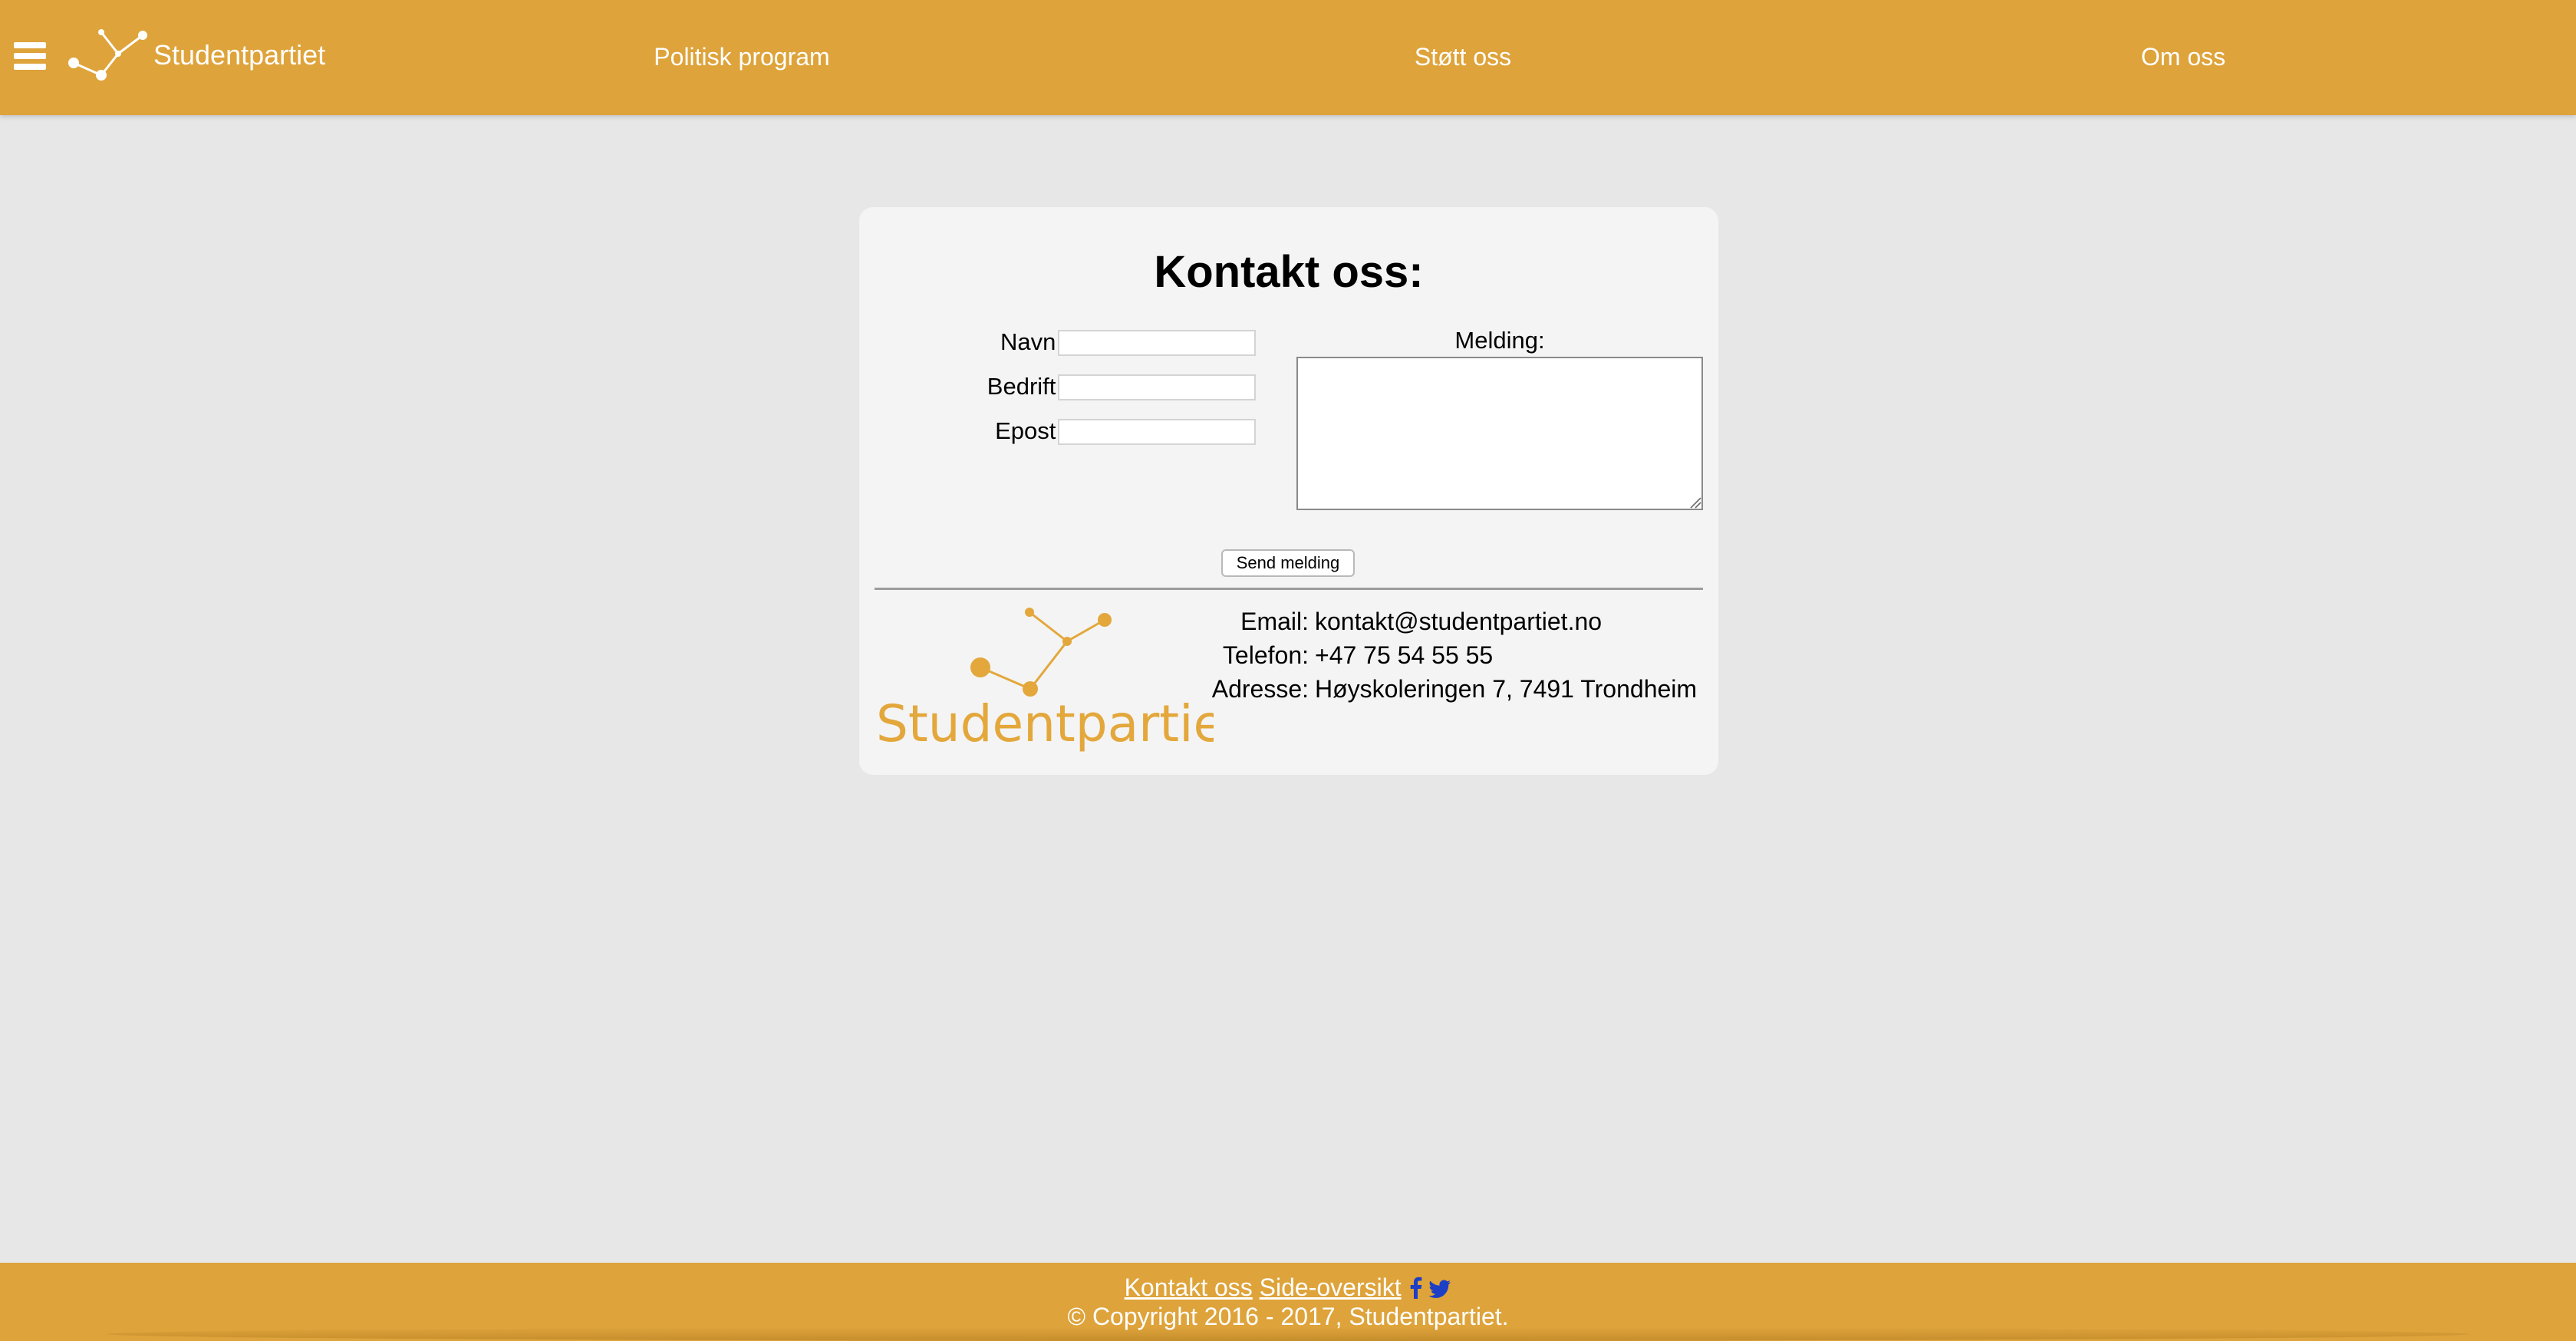 The width and height of the screenshot is (2576, 1341). What do you see at coordinates (1024, 386) in the screenshot?
I see `company-label: Bedrift:` at bounding box center [1024, 386].